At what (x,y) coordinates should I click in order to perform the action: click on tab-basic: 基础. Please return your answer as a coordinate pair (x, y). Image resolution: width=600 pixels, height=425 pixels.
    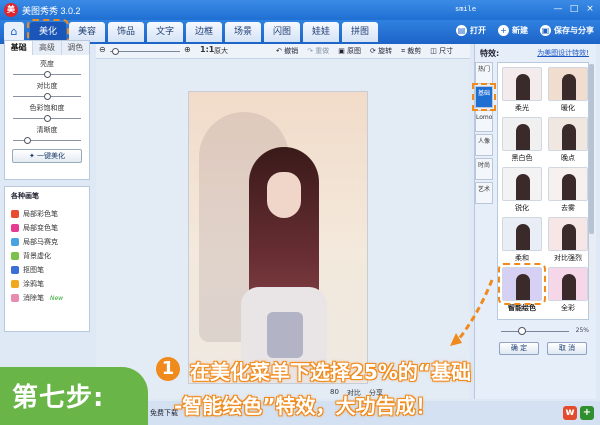
    Looking at the image, I should click on (19, 48).